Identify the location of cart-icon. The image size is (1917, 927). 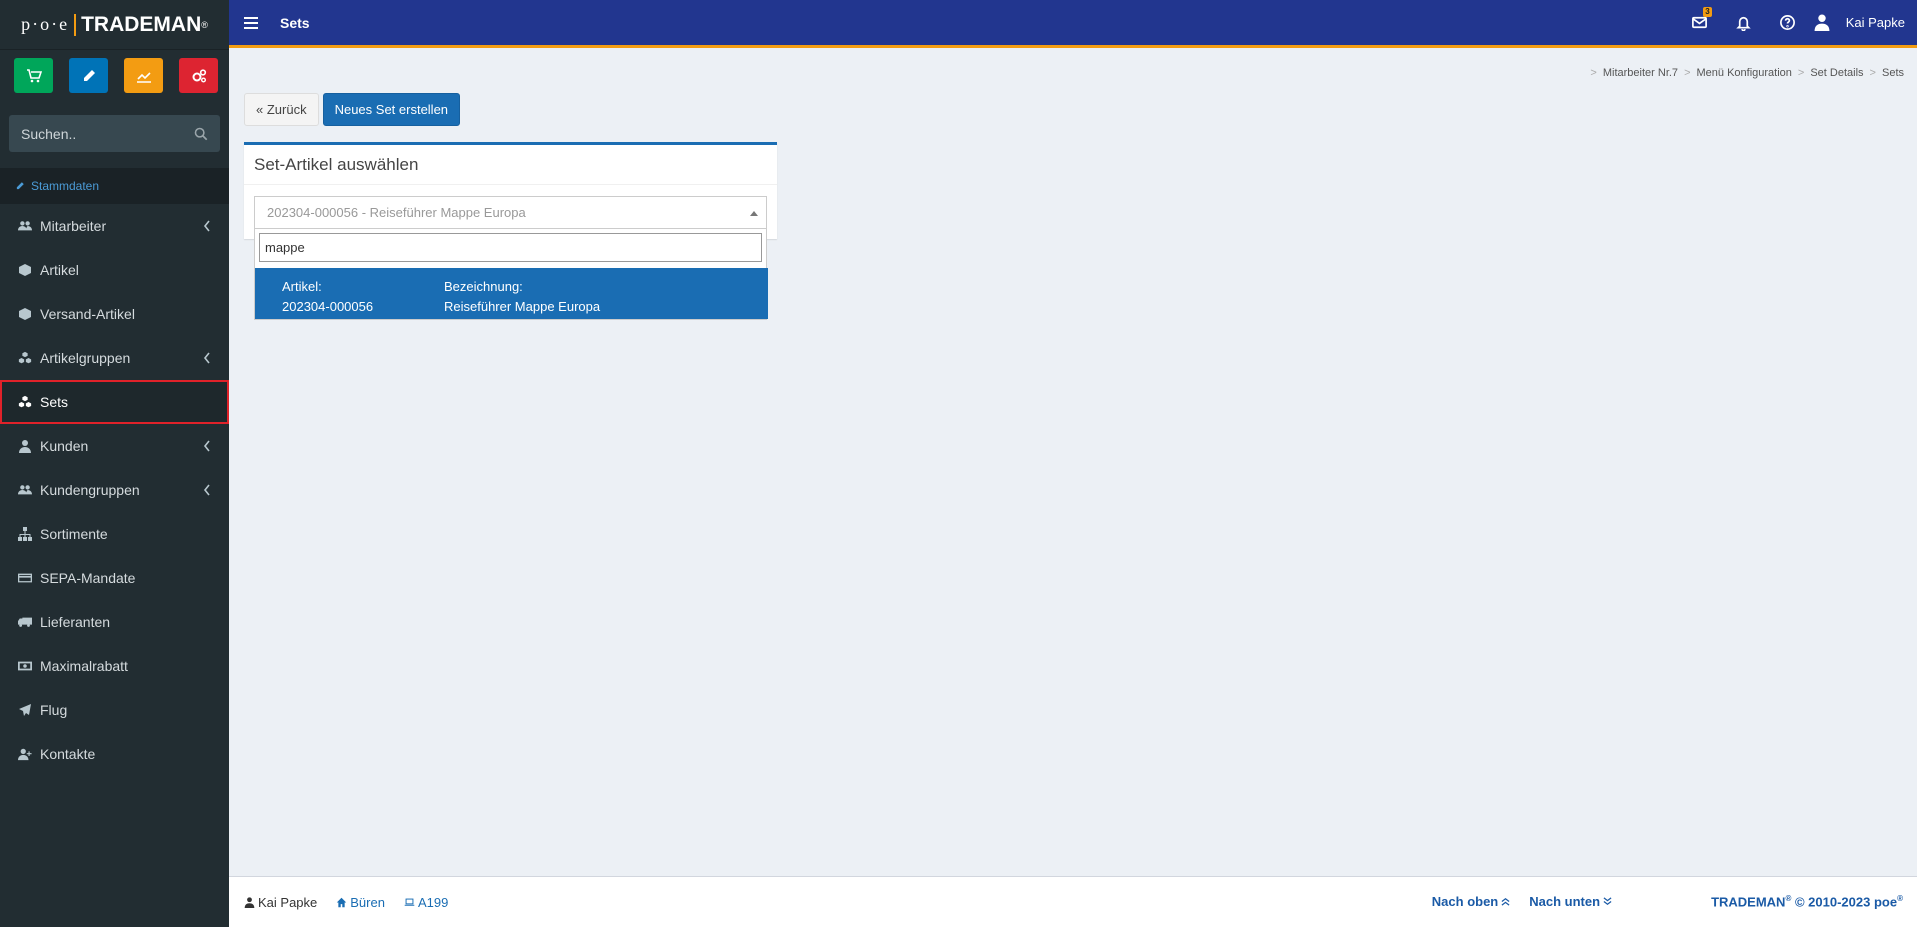
(34, 75).